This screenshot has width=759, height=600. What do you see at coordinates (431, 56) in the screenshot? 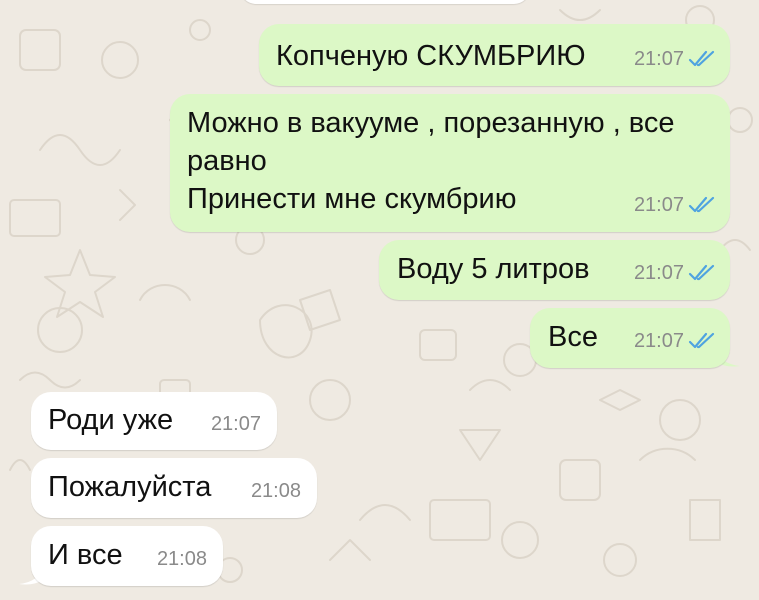
I see `message-text: Копченую СКУМБРИЮ` at bounding box center [431, 56].